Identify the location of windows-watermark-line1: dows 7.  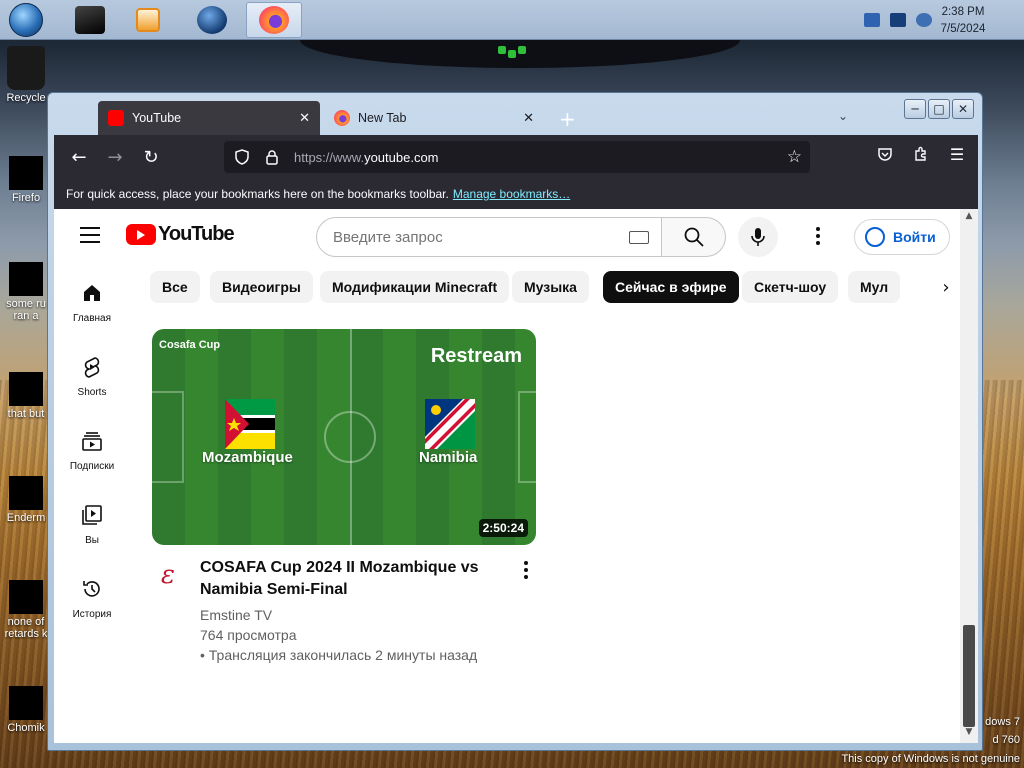
(1002, 722).